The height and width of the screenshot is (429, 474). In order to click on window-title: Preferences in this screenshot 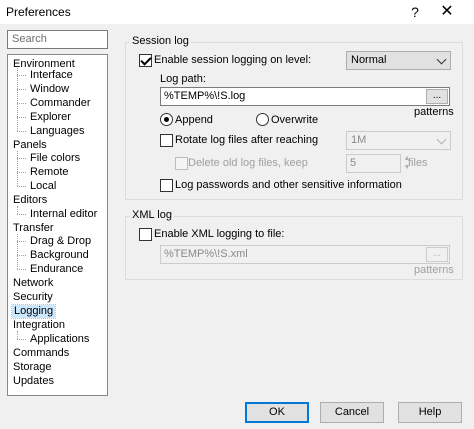, I will do `click(38, 12)`.